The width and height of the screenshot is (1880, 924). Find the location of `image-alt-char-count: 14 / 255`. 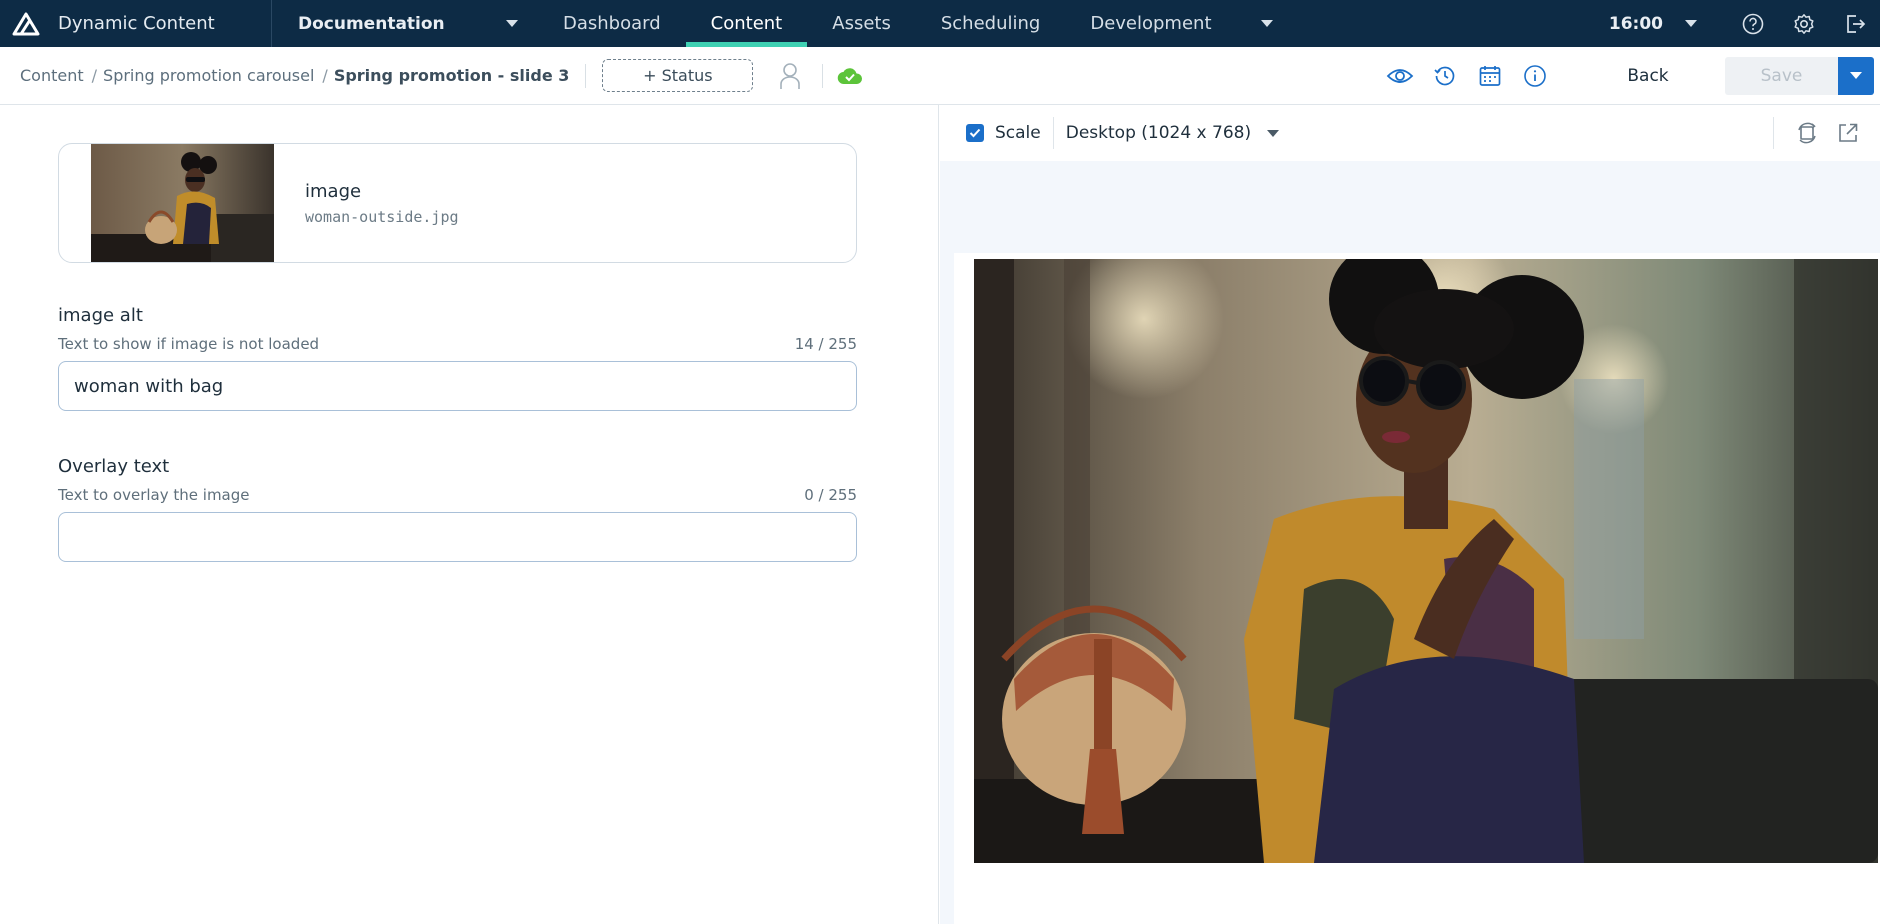

image-alt-char-count: 14 / 255 is located at coordinates (825, 344).